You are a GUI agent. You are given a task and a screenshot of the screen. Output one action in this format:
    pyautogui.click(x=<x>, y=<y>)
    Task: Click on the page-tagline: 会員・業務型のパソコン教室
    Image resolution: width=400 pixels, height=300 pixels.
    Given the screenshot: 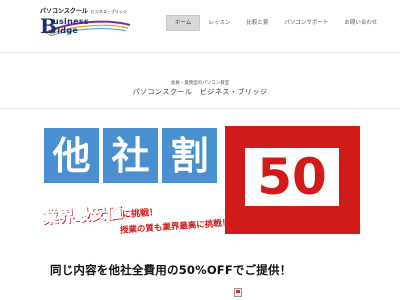 What is the action you would take?
    pyautogui.click(x=200, y=83)
    